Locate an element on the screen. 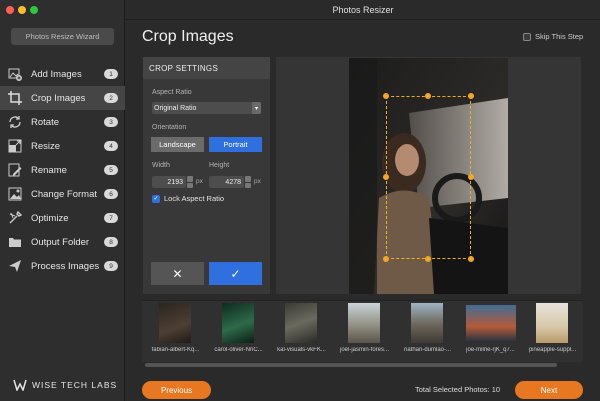 The image size is (600, 401). step-badge: 2 is located at coordinates (111, 98).